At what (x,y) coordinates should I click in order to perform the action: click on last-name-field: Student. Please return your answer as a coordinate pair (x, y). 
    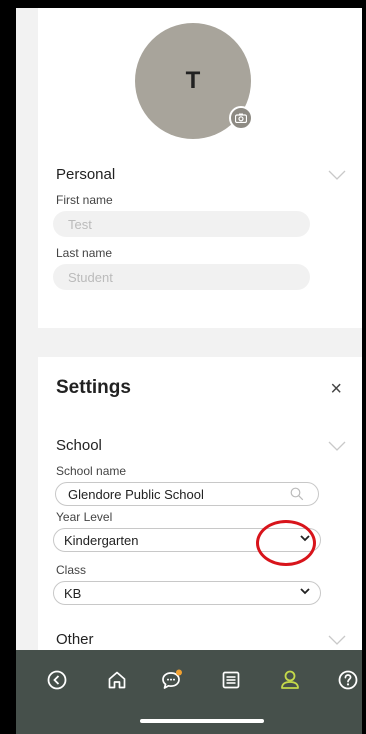
    Looking at the image, I should click on (181, 277).